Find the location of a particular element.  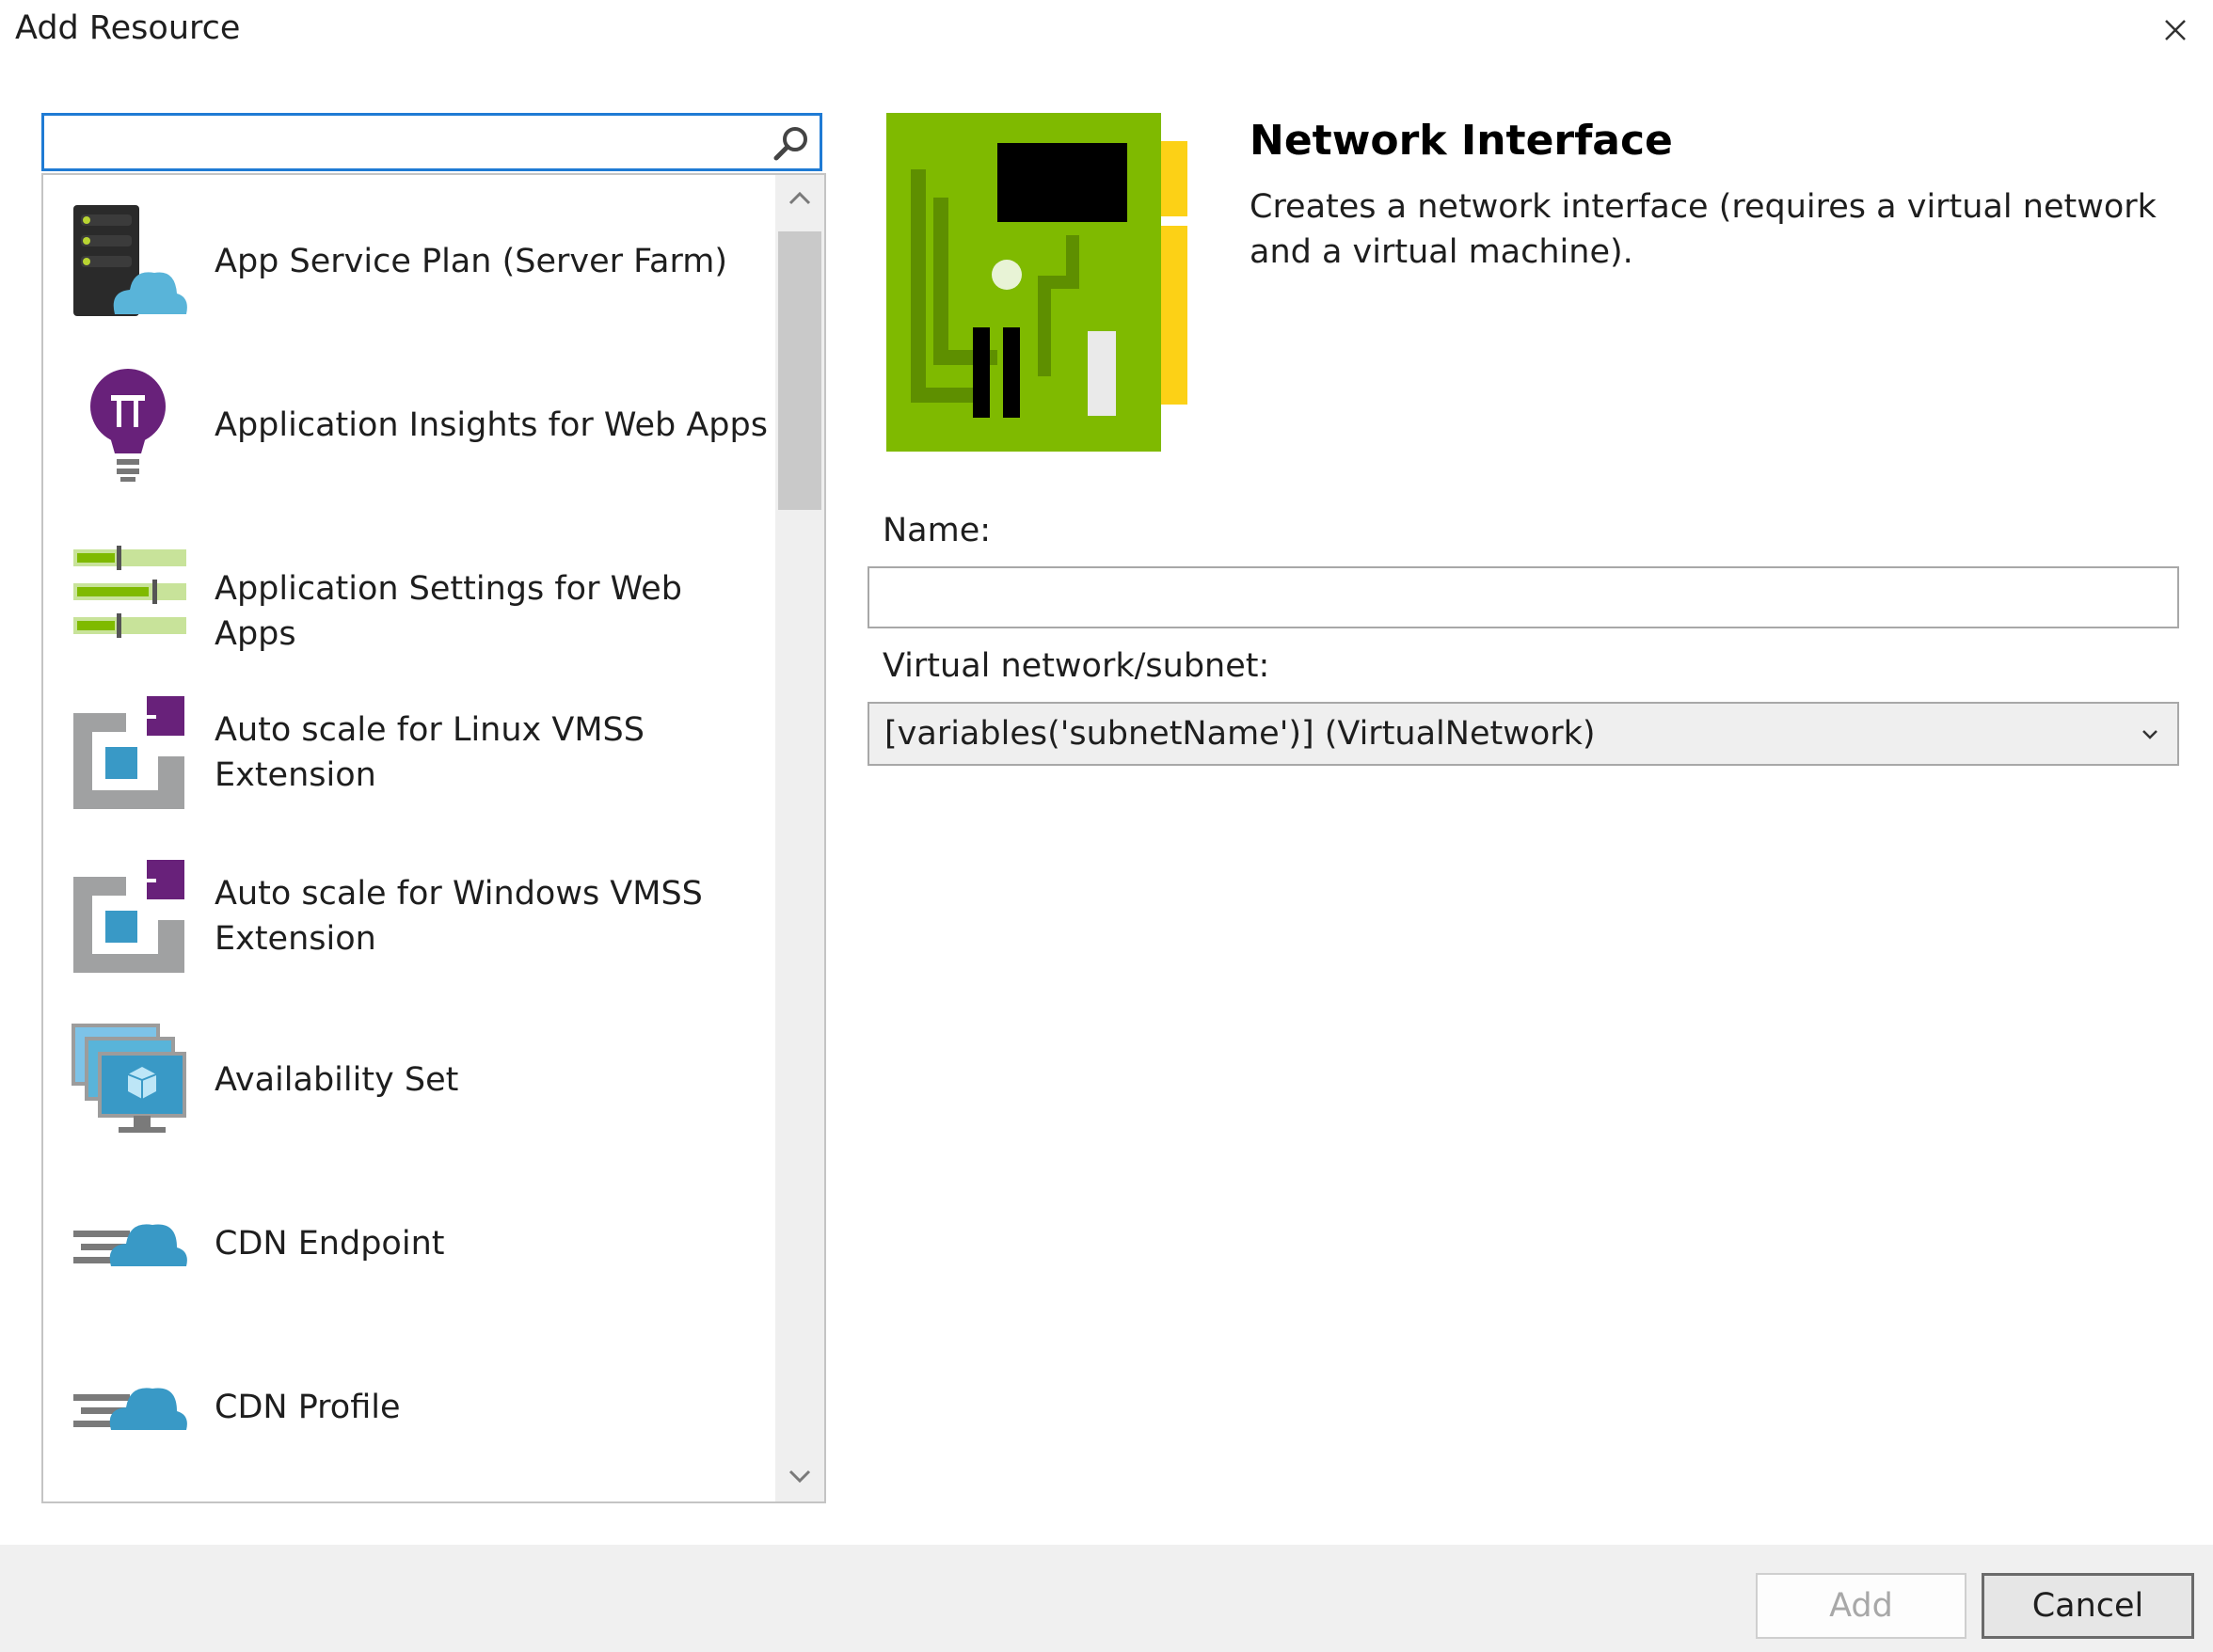

dialog-title: Add Resource is located at coordinates (128, 28).